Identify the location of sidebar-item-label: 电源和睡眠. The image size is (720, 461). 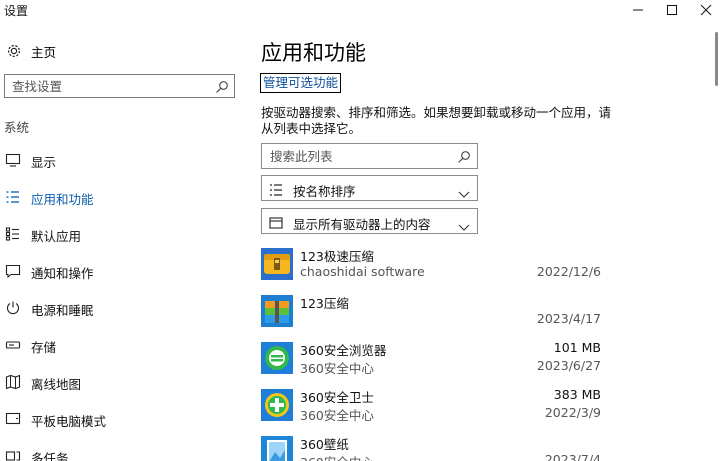
(62, 310).